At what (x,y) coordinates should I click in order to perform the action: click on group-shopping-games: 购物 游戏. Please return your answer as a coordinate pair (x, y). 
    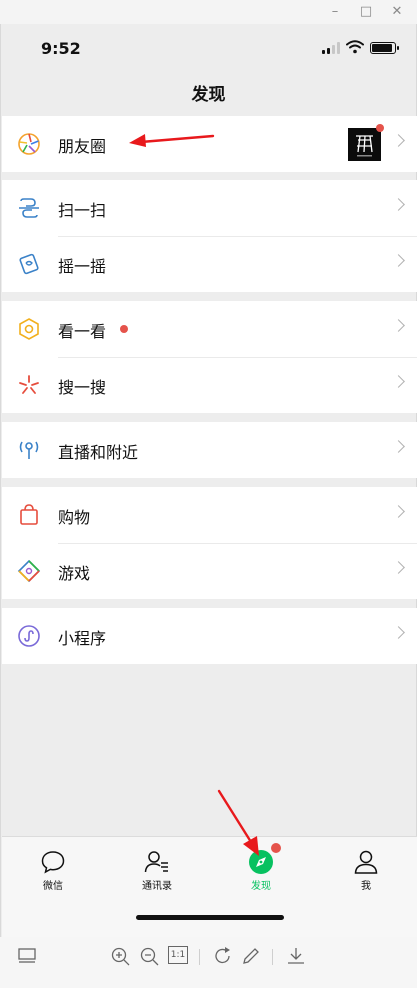
    Looking at the image, I should click on (209, 543).